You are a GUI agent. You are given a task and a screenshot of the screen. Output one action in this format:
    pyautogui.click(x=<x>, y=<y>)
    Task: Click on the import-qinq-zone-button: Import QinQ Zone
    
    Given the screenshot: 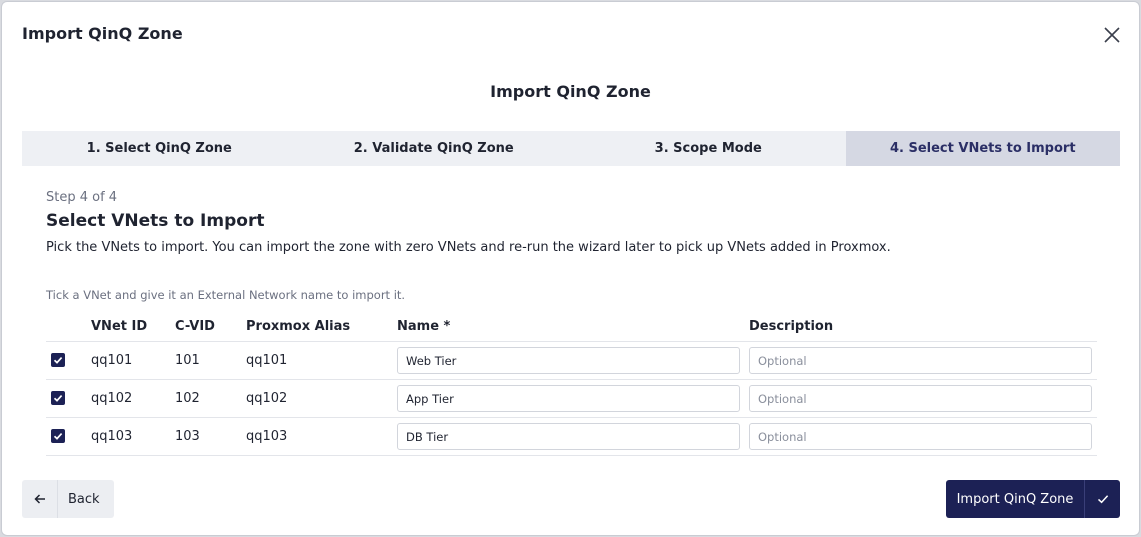 What is the action you would take?
    pyautogui.click(x=1033, y=499)
    